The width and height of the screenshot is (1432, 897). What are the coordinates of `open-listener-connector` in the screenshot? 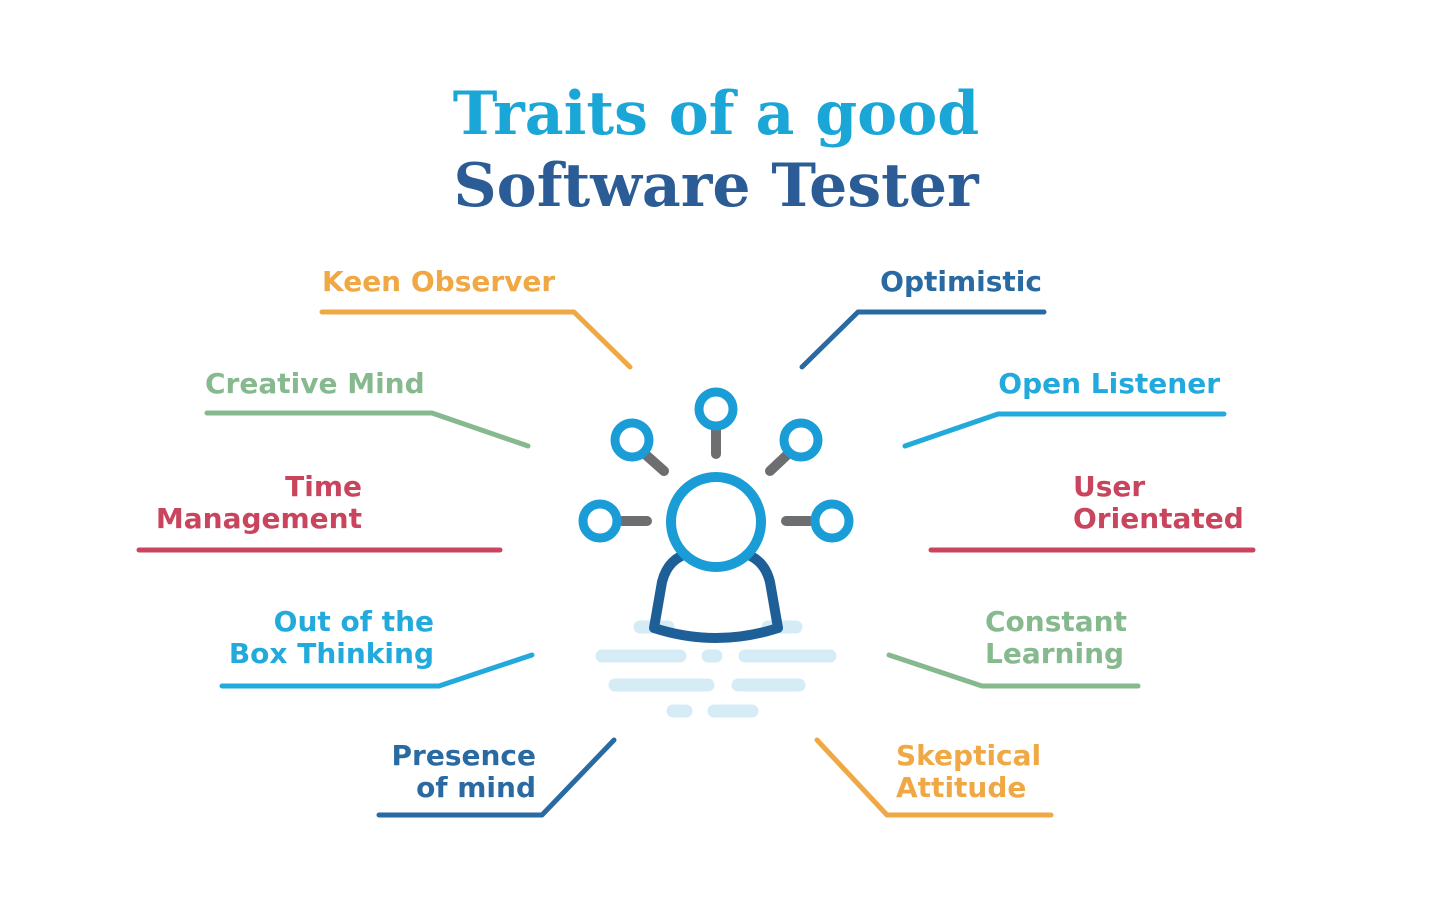 It's located at (1064, 430).